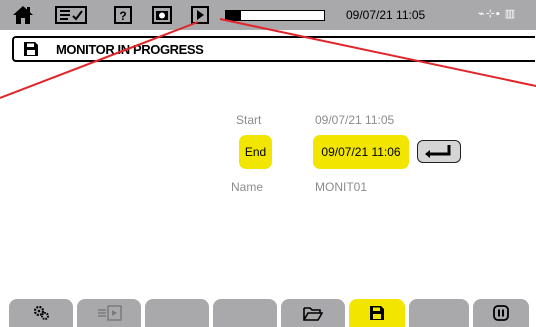 This screenshot has width=536, height=327. I want to click on tab-pause, so click(501, 313).